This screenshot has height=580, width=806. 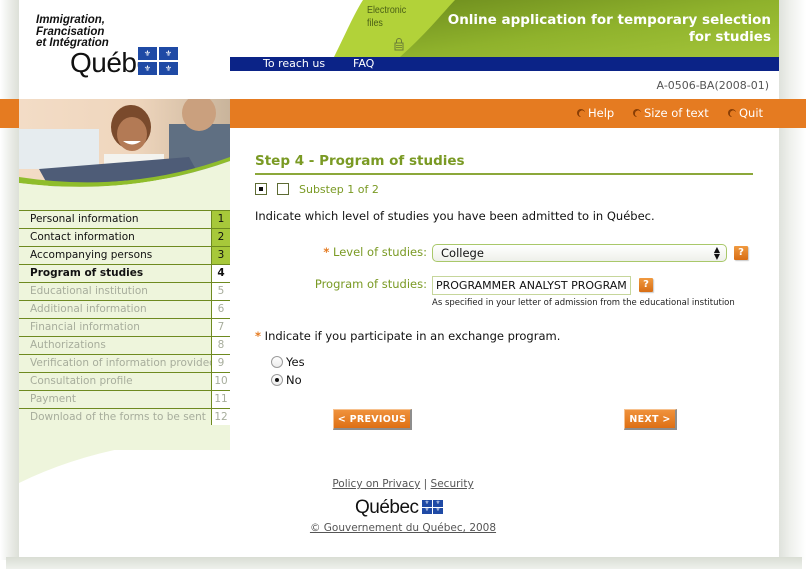 I want to click on exchange-no-label: No, so click(x=294, y=380).